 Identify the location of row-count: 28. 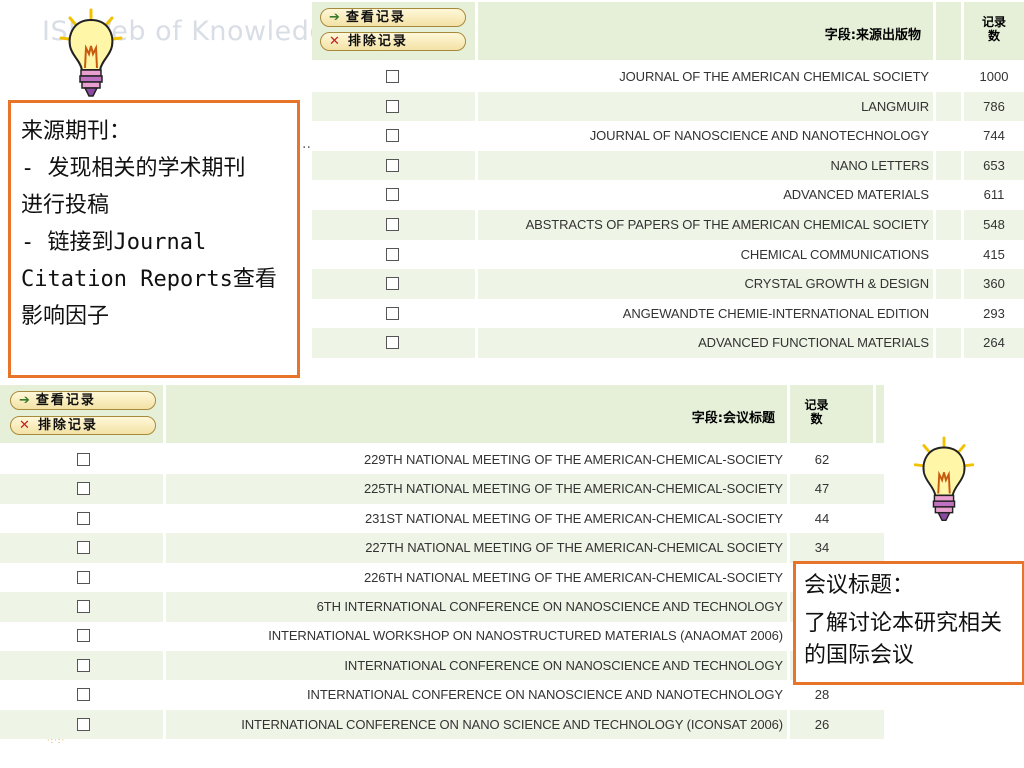
(822, 695).